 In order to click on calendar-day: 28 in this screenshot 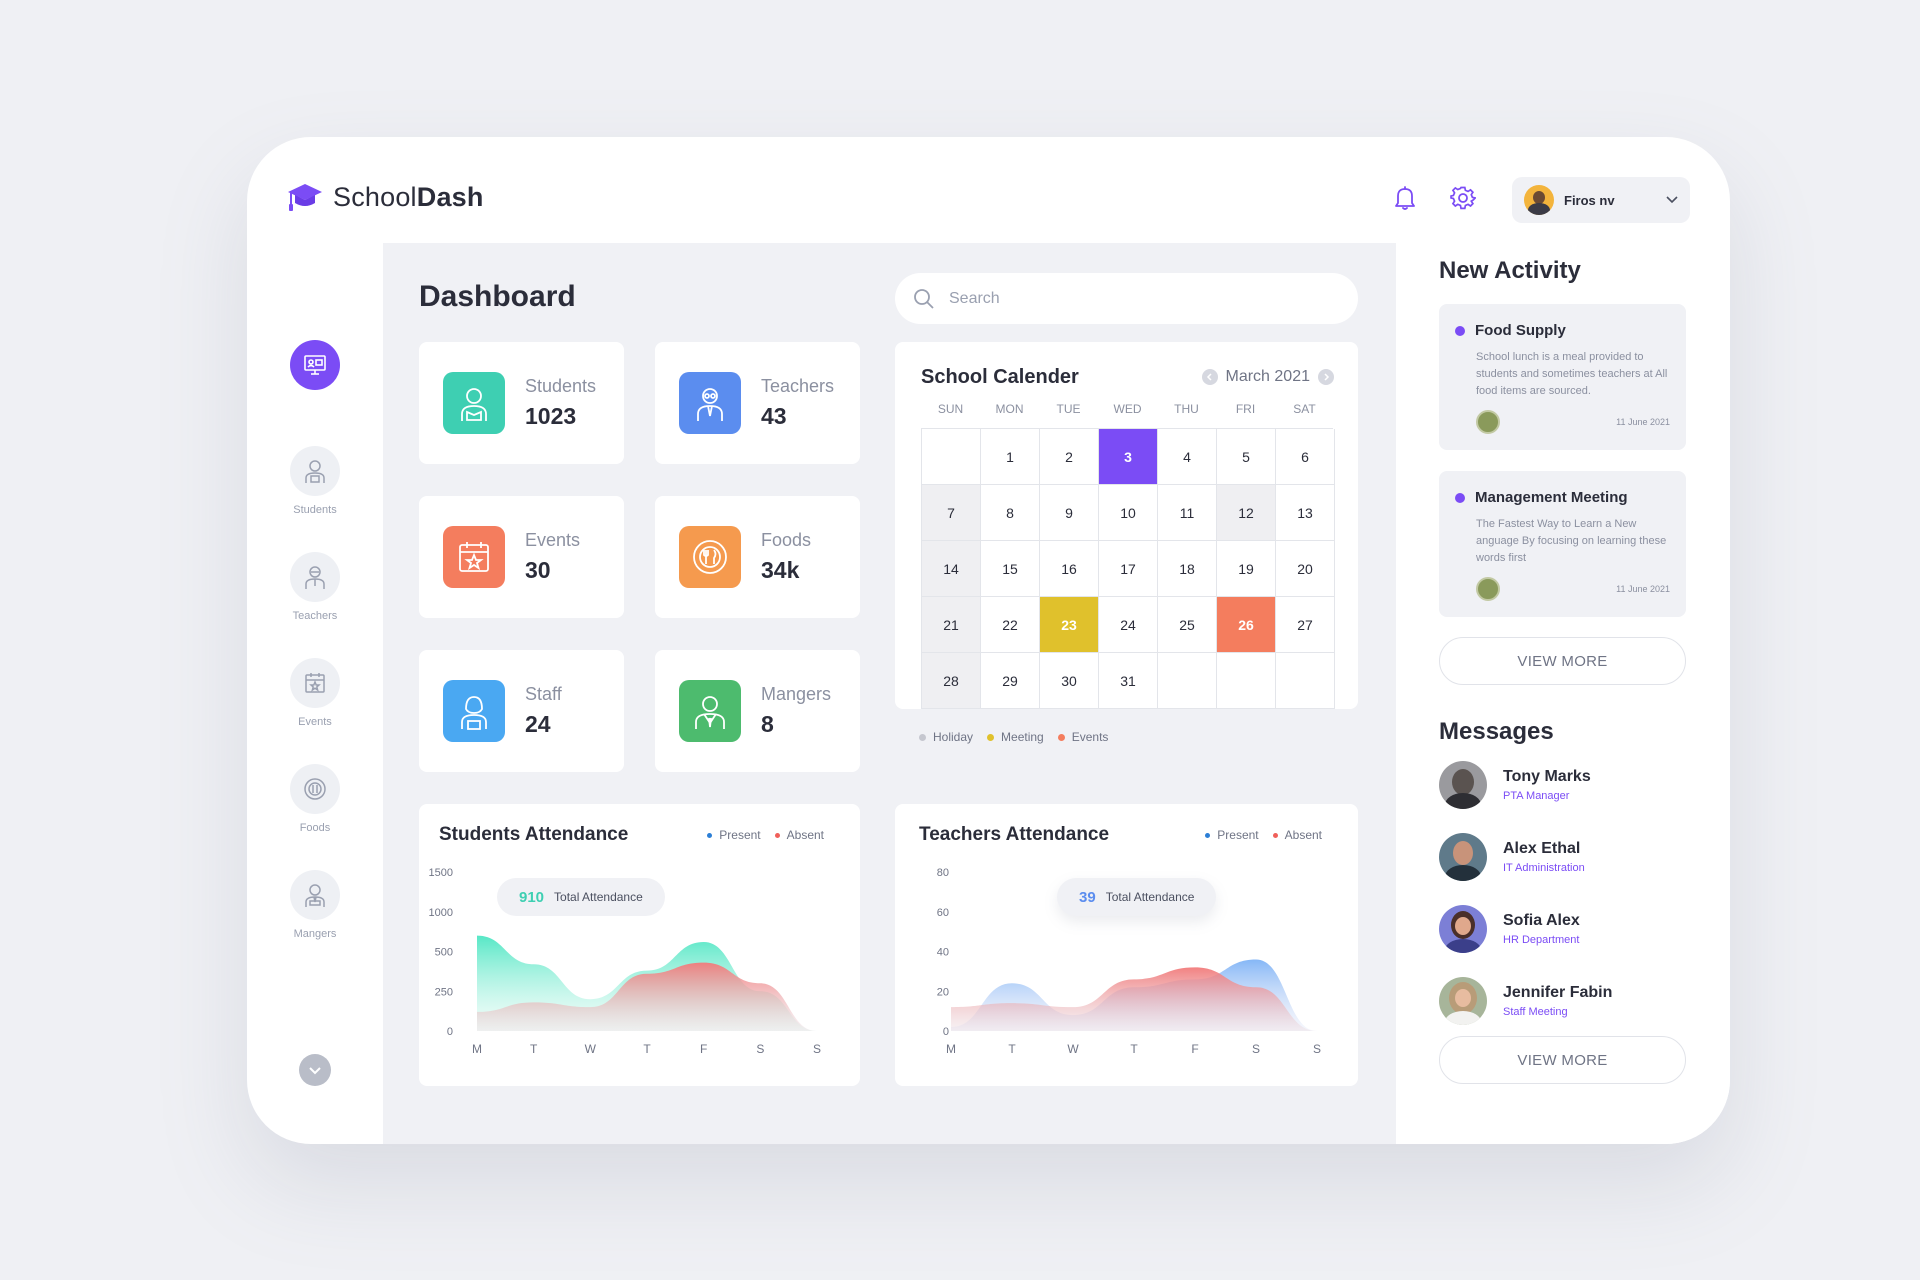, I will do `click(951, 681)`.